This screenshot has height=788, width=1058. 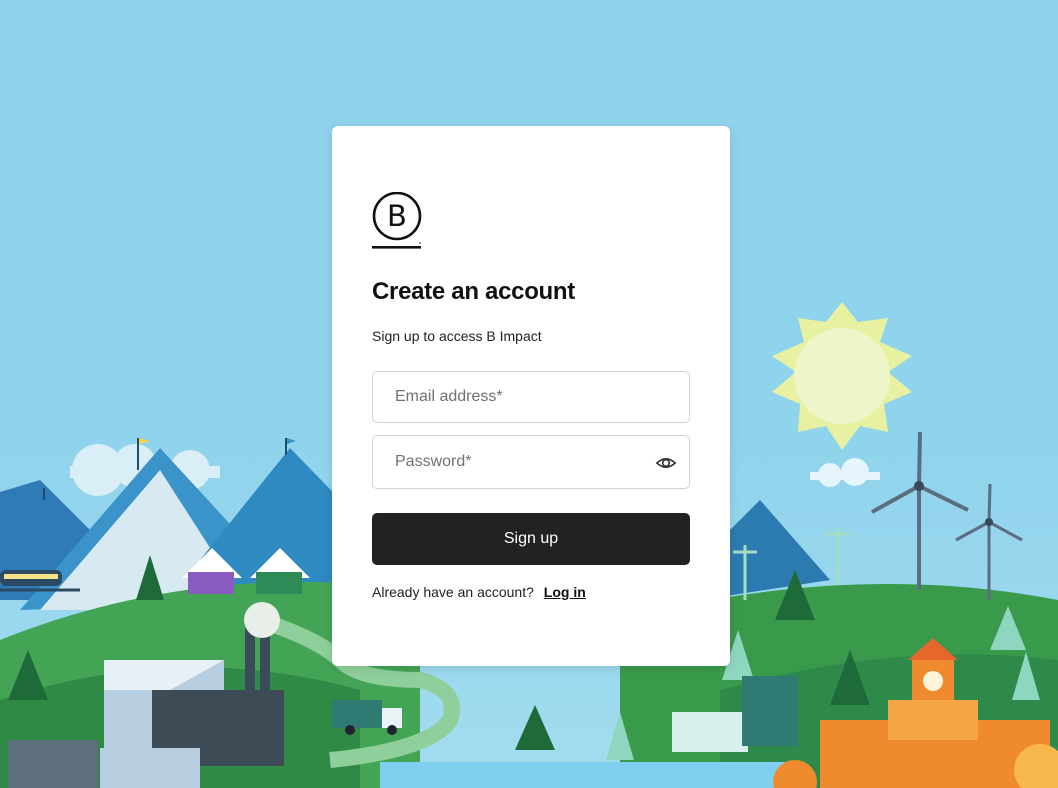 I want to click on login-prompt-text: Already have an account?, so click(x=453, y=592).